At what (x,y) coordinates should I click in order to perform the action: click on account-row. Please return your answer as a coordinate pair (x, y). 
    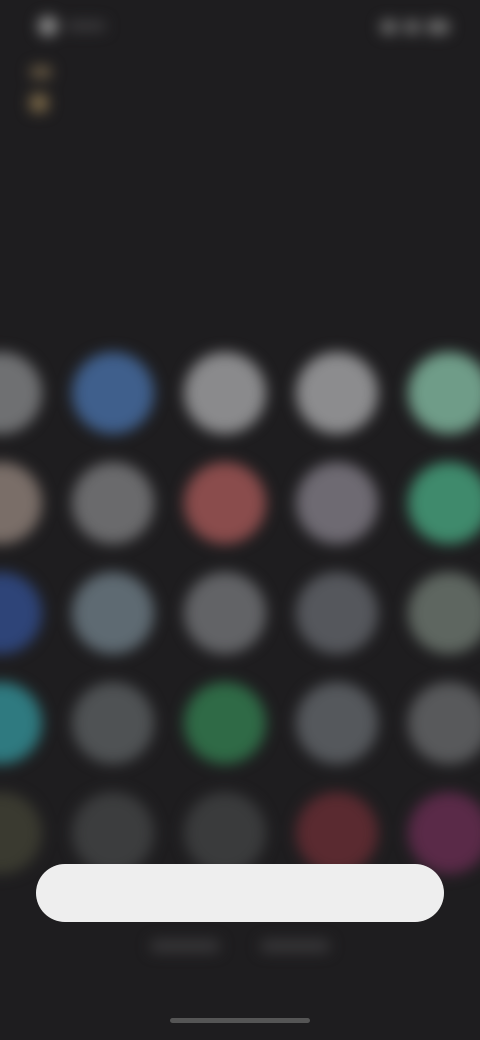
    Looking at the image, I should click on (44, 103).